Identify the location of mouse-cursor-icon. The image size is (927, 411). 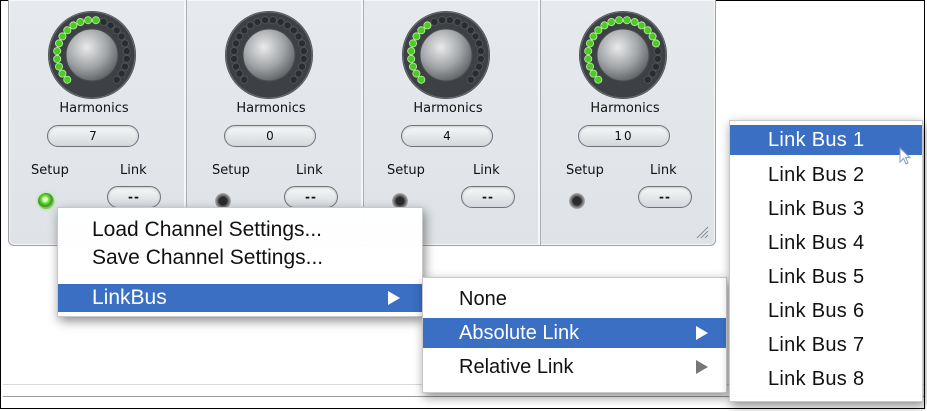
(905, 156).